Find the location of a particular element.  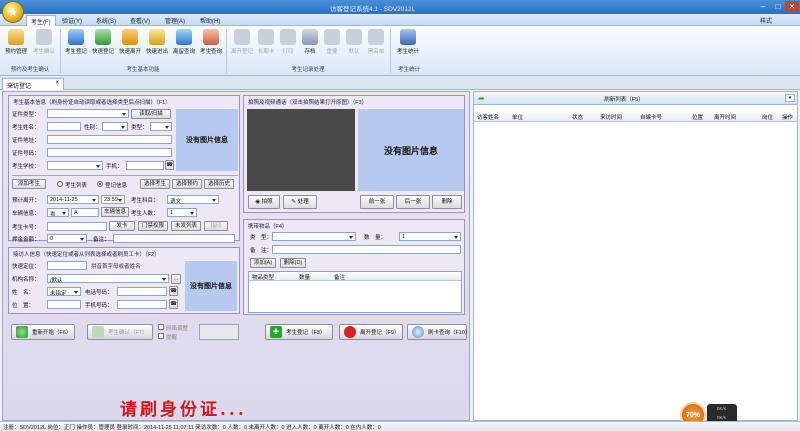

blacklist-label: 黑名单 is located at coordinates (376, 52).